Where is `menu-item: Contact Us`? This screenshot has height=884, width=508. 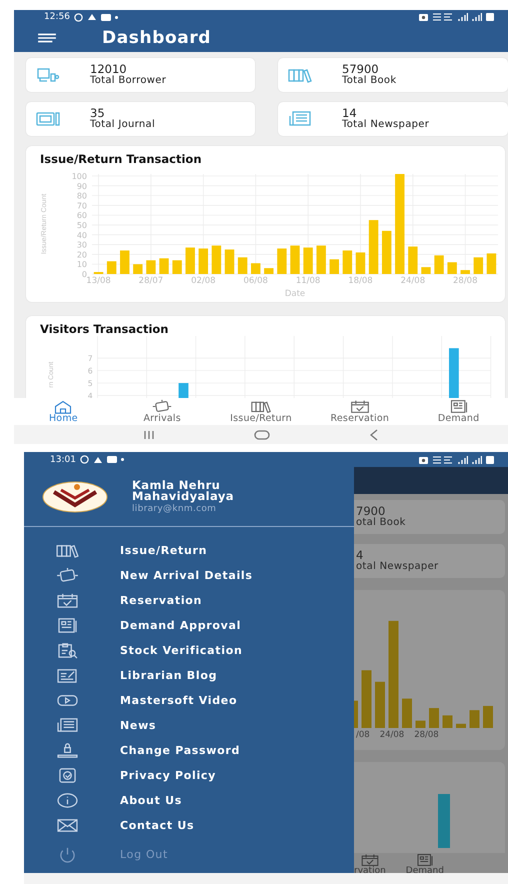 menu-item: Contact Us is located at coordinates (189, 825).